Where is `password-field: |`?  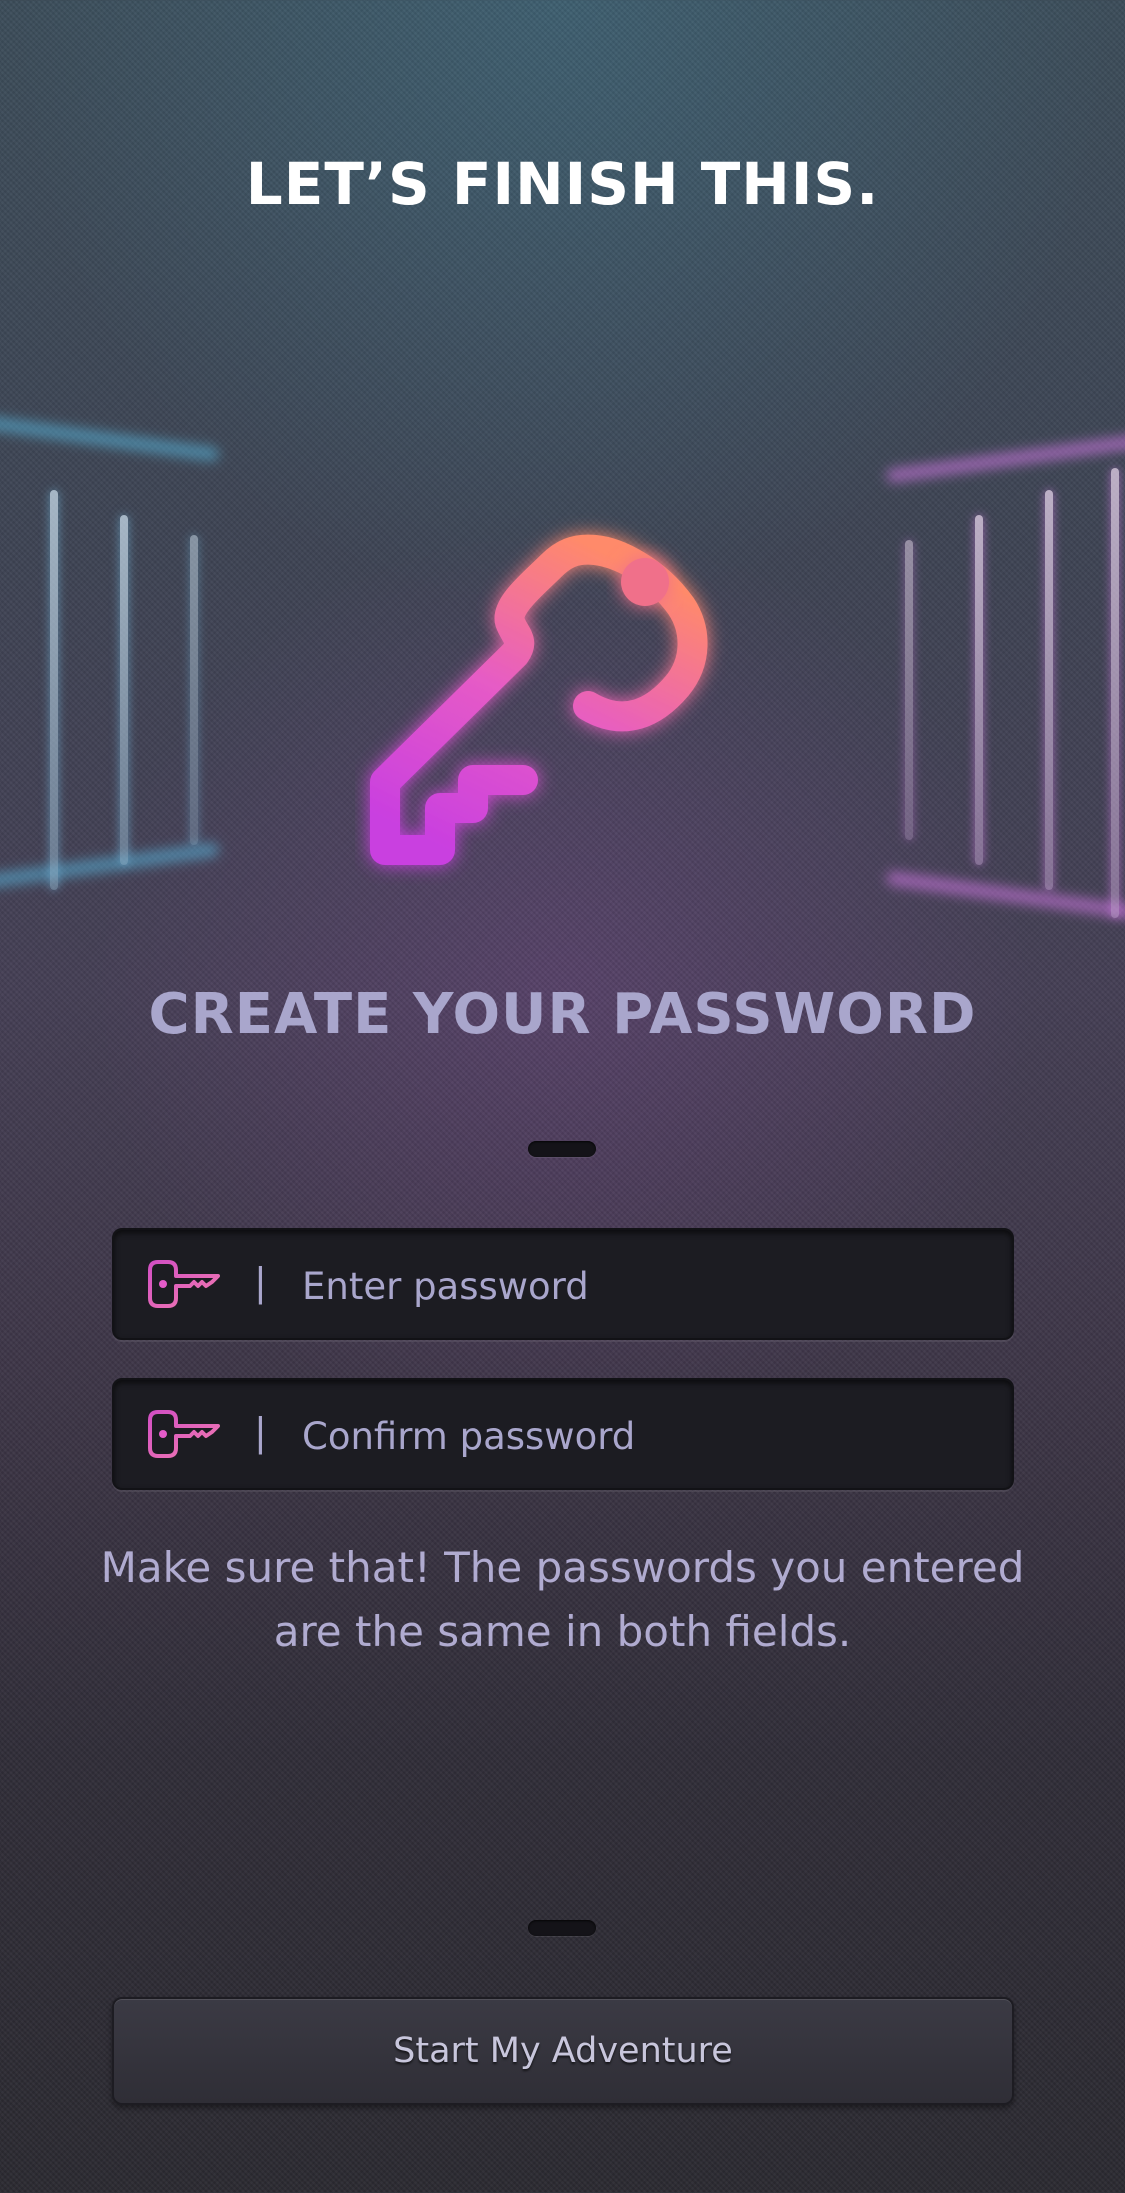 password-field: | is located at coordinates (563, 1284).